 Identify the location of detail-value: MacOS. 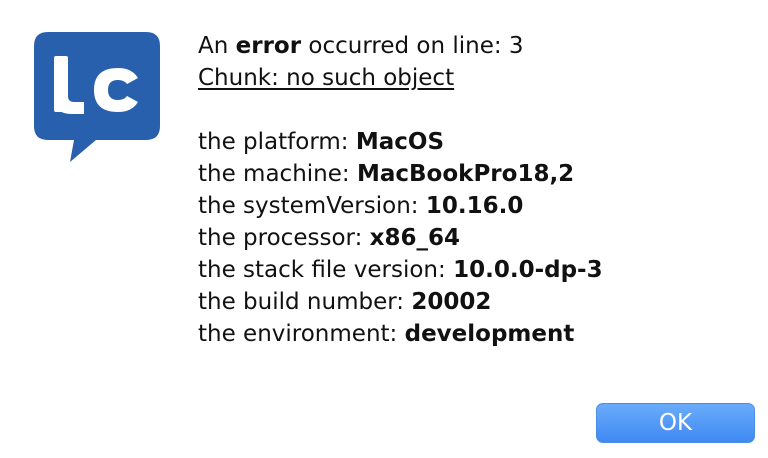
(400, 142).